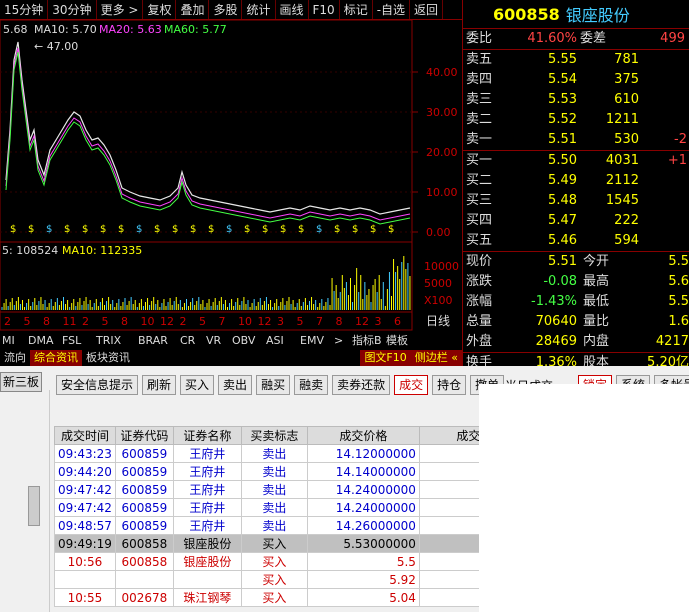 The width and height of the screenshot is (689, 612). I want to click on trade-button-3: 卖出, so click(235, 385).